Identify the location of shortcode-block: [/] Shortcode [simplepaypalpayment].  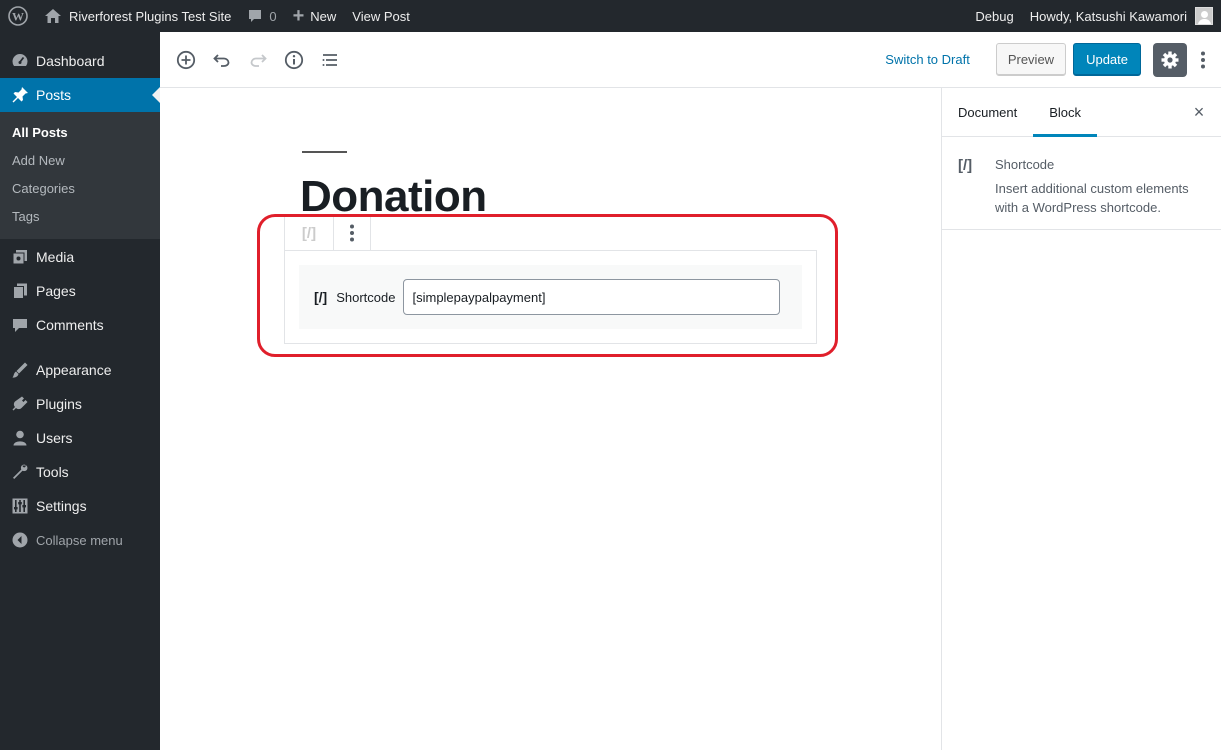
(550, 297).